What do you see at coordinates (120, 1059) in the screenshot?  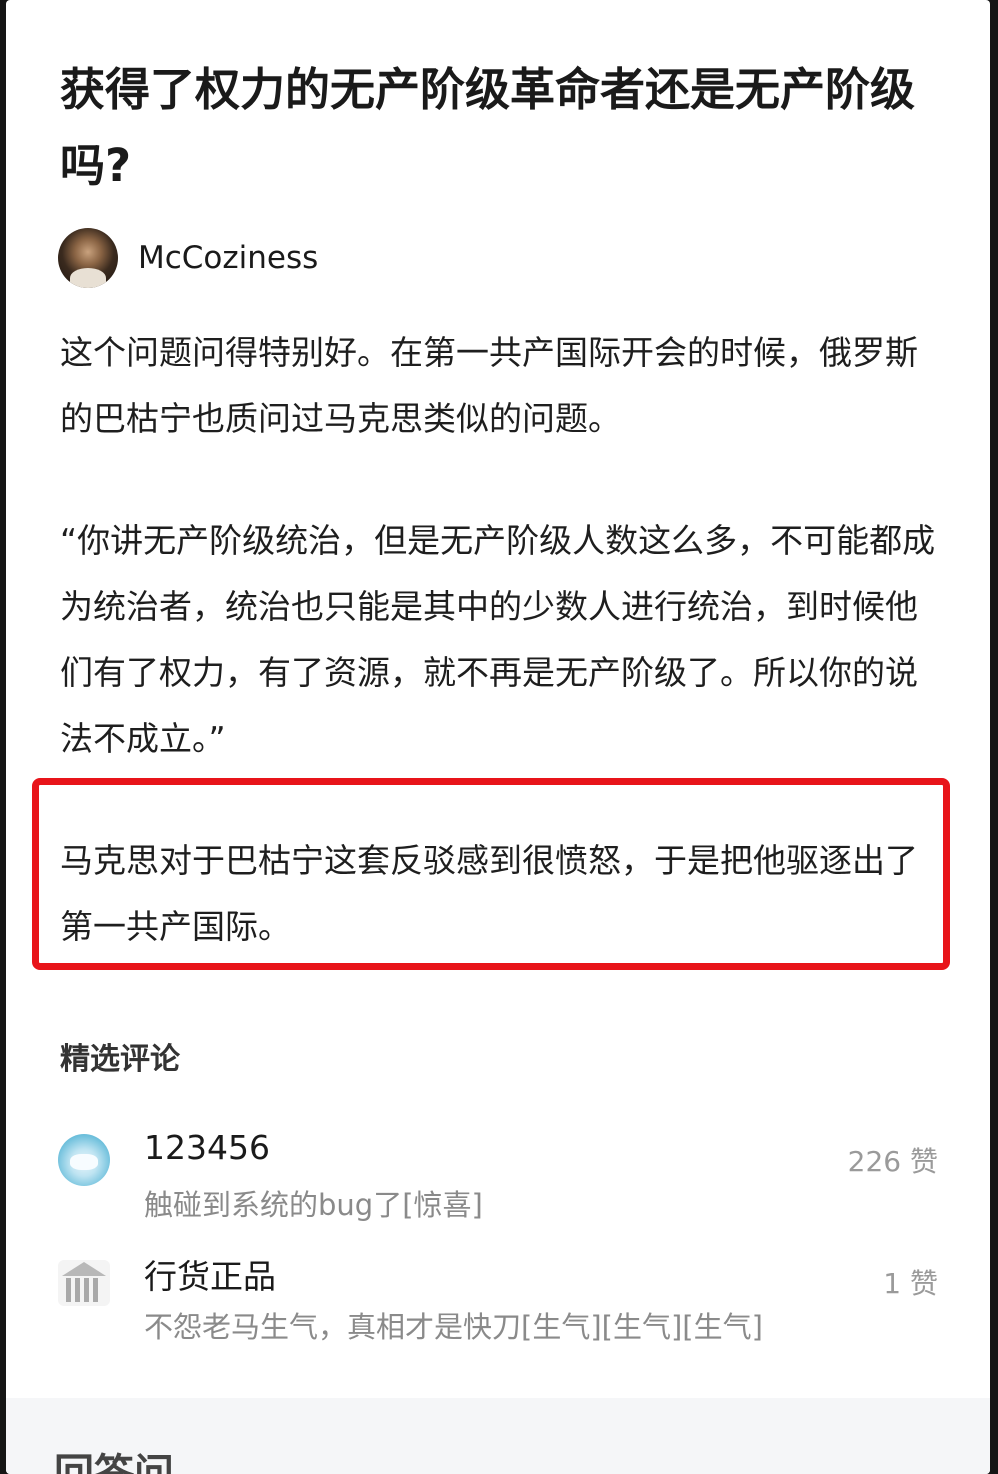 I see `featured-comments-title: 精选评论` at bounding box center [120, 1059].